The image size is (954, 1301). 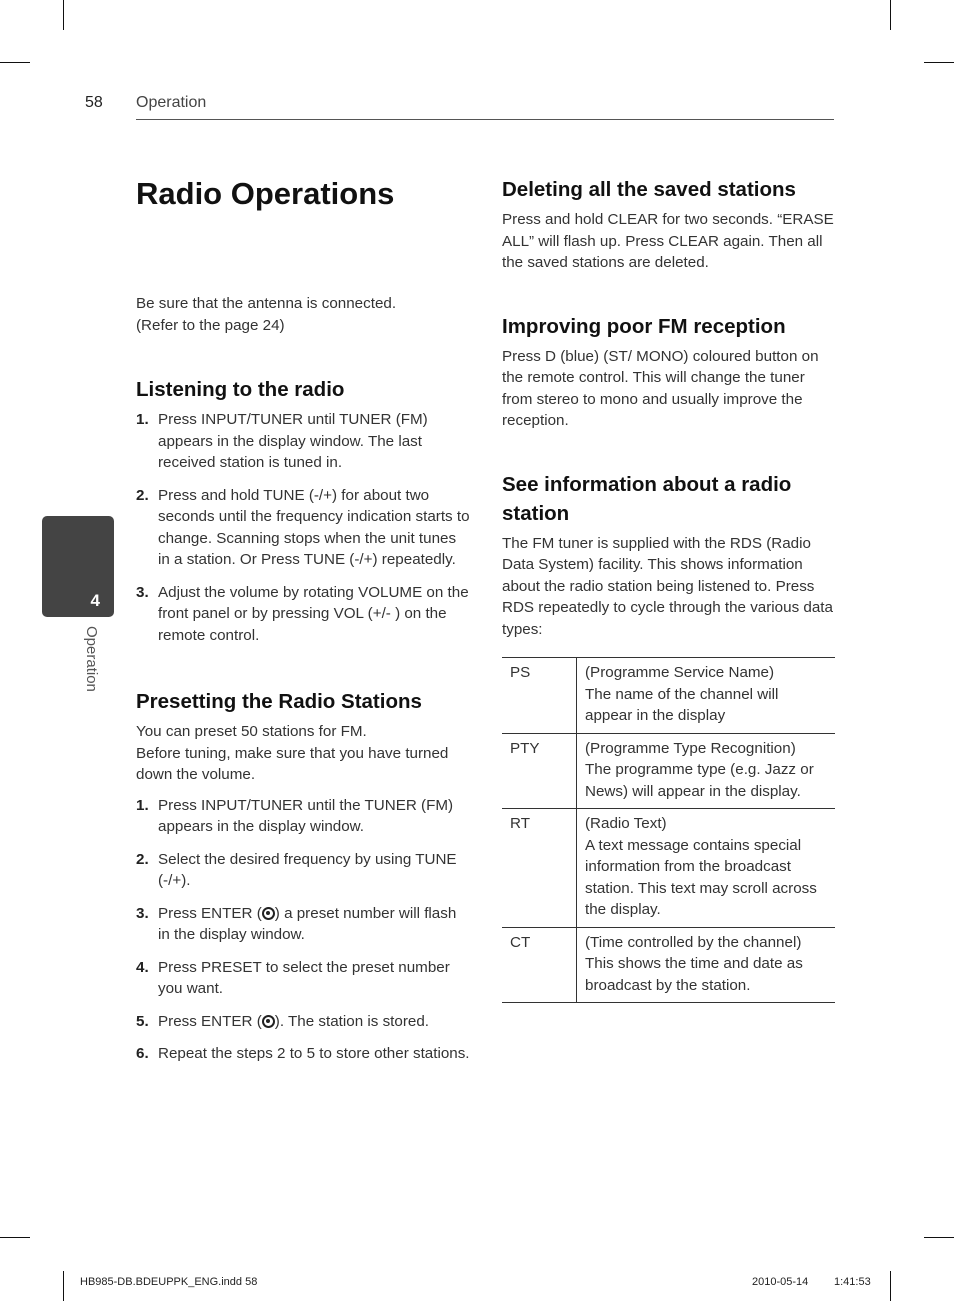 I want to click on chapter-number: 4, so click(x=95, y=600).